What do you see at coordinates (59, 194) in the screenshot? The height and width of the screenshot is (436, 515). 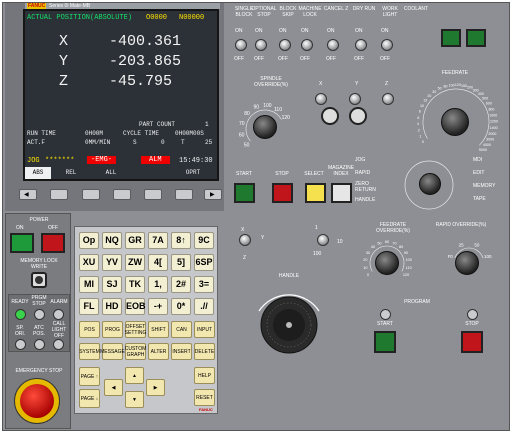 I see `softkey-1-button` at bounding box center [59, 194].